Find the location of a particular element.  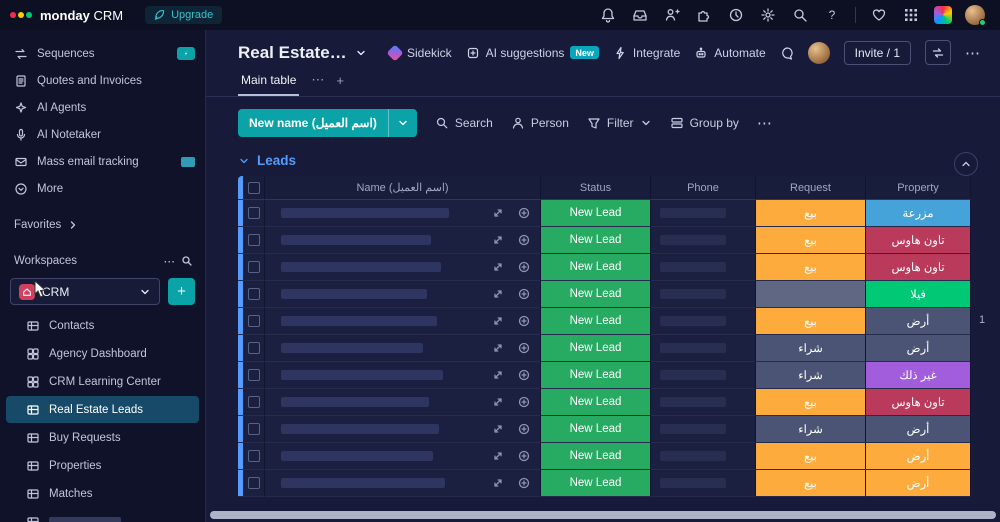

property-cell: فيلا is located at coordinates (918, 294).